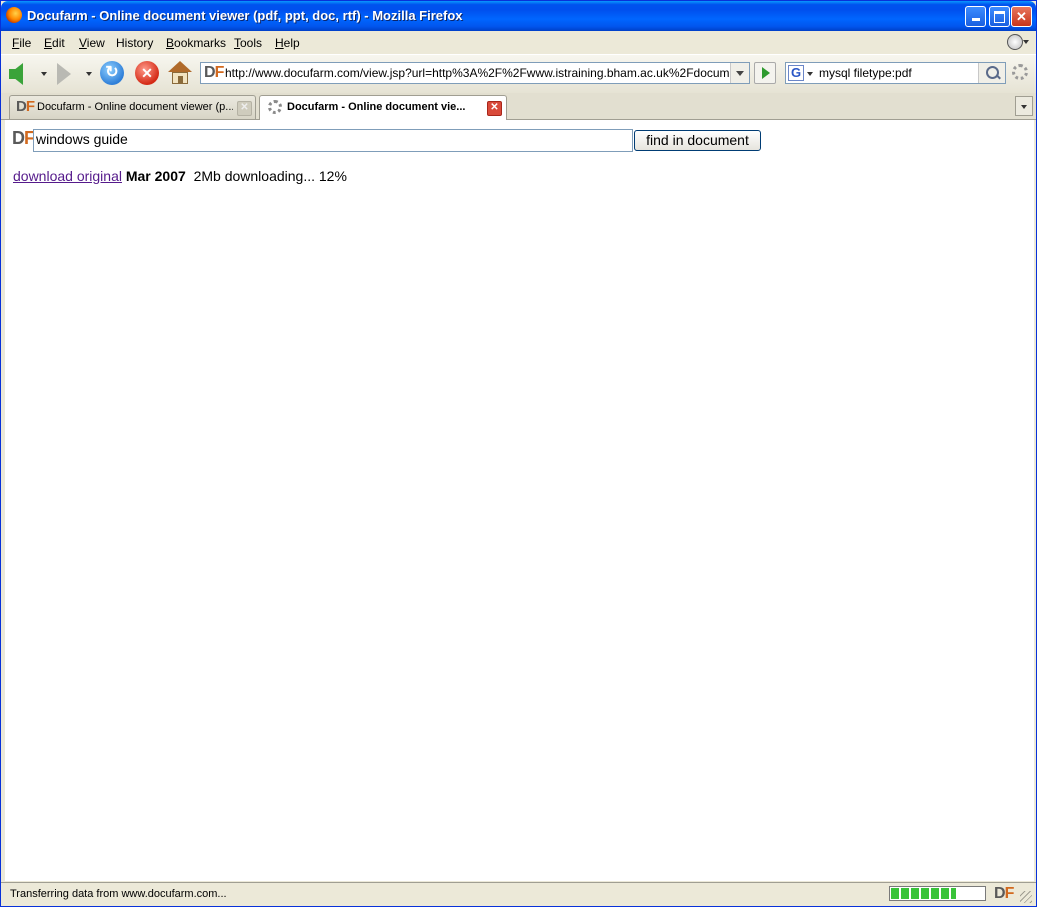 The width and height of the screenshot is (1037, 907). I want to click on search-button, so click(991, 73).